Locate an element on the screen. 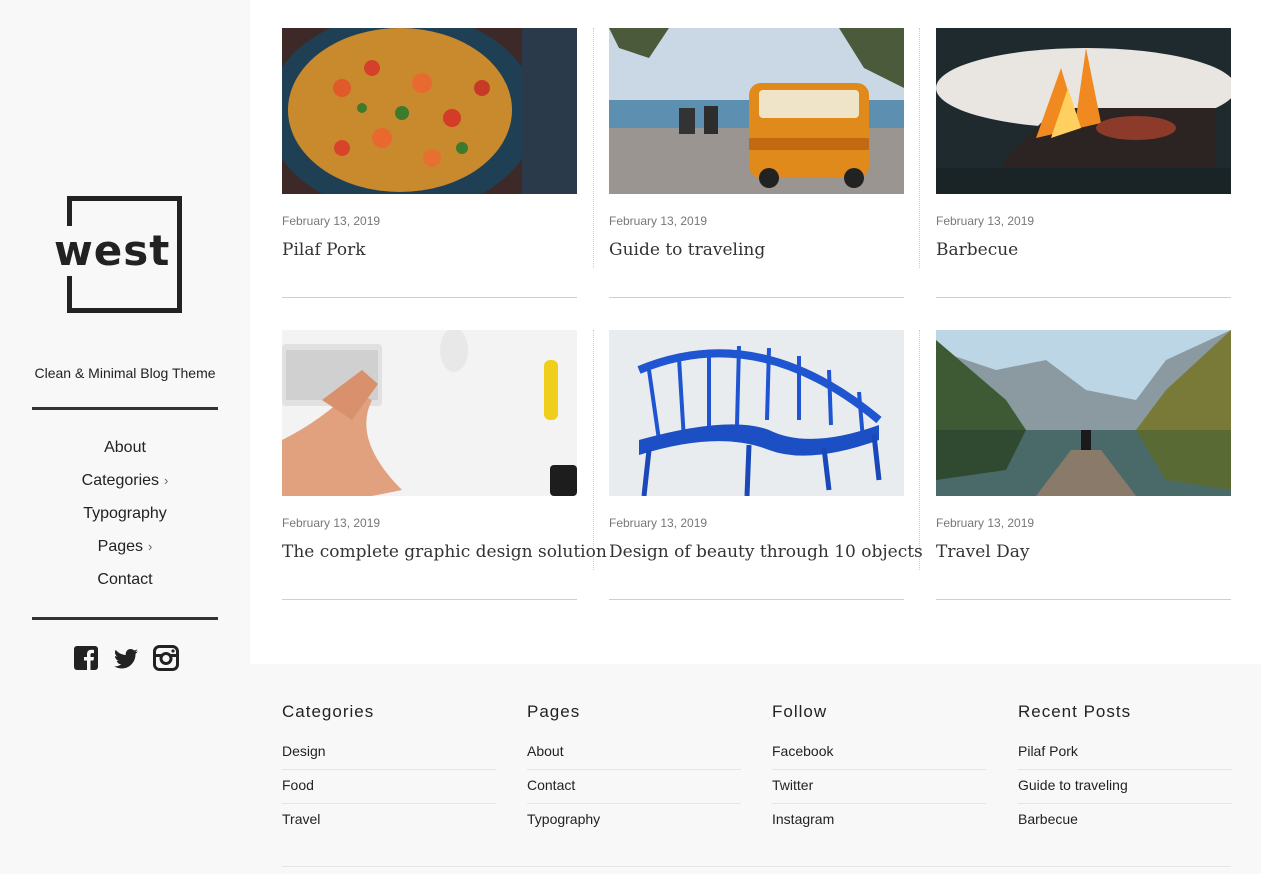  post-card: February 13, 2019 Guide to traveling is located at coordinates (756, 163).